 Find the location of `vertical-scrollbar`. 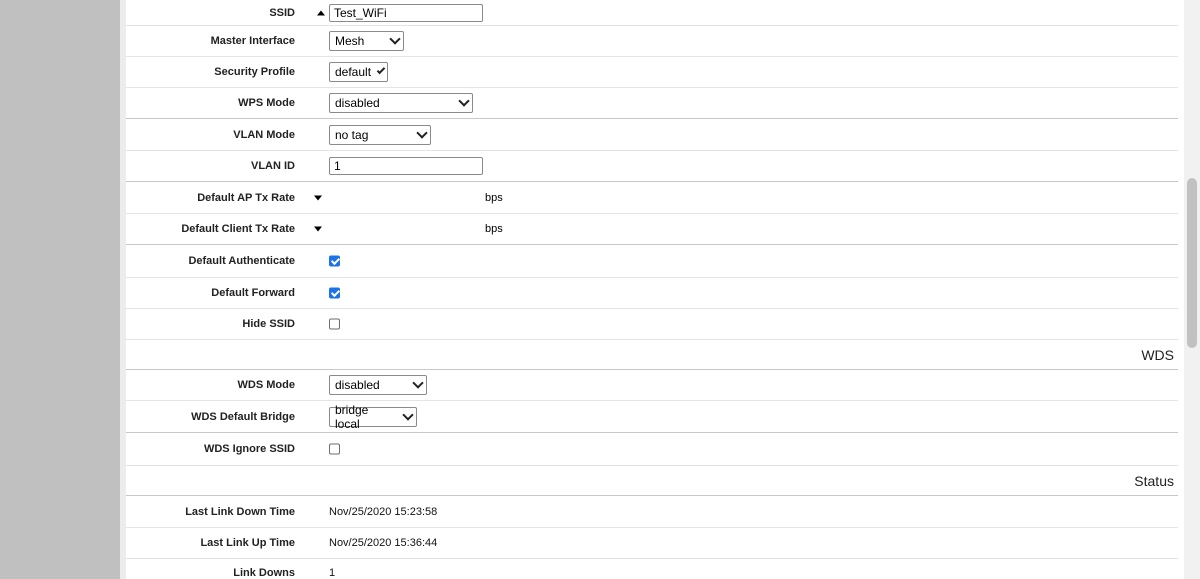

vertical-scrollbar is located at coordinates (1192, 289).